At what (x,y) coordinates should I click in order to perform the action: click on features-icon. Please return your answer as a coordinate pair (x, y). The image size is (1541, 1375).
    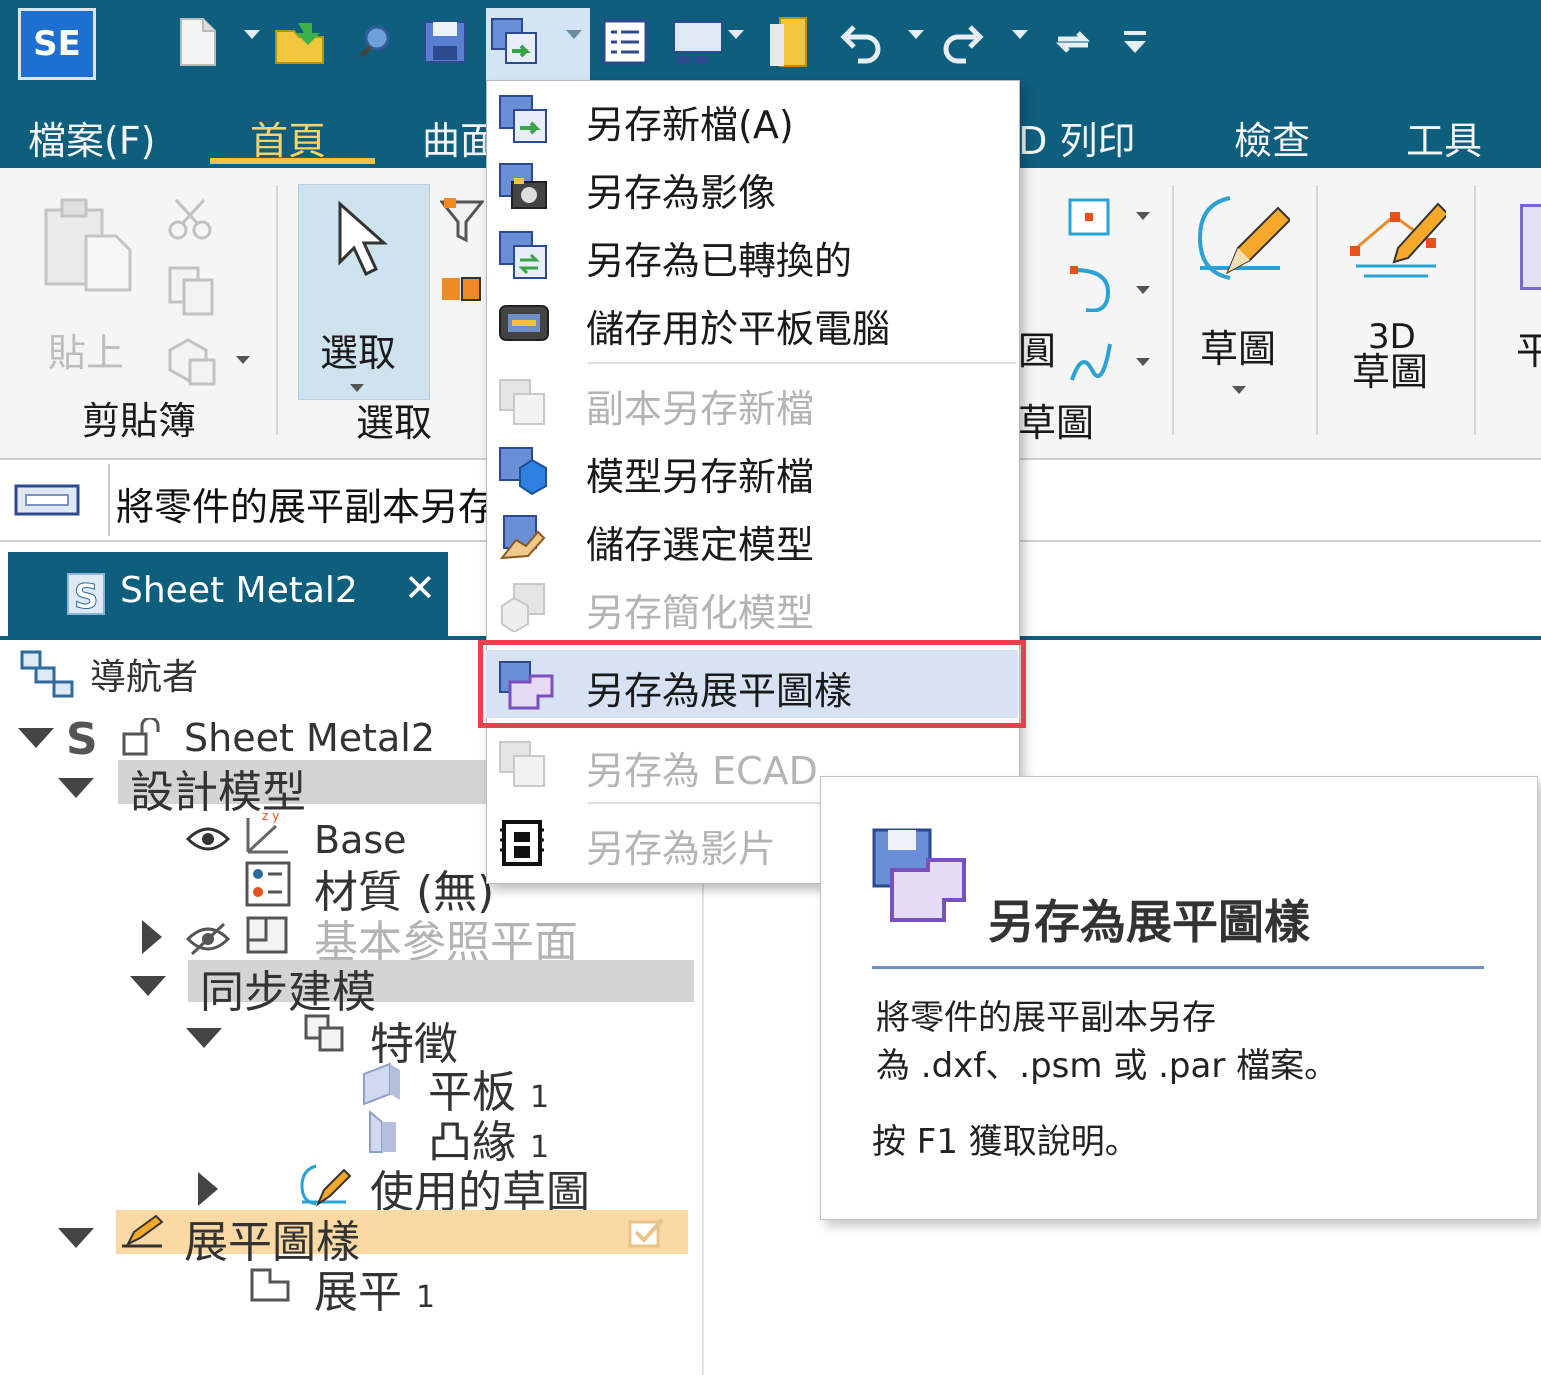
    Looking at the image, I should click on (325, 1035).